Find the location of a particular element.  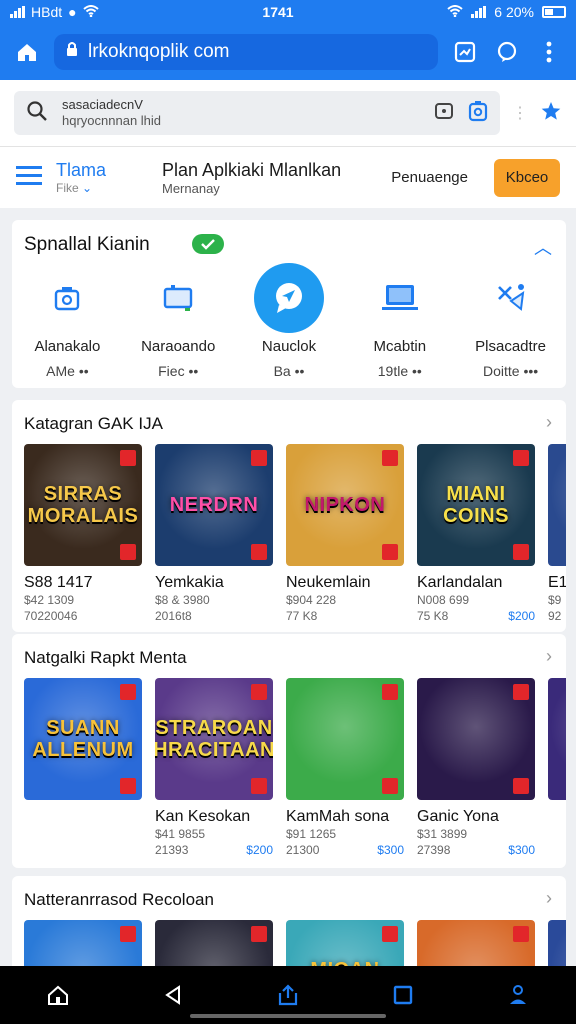

hamburger-icon is located at coordinates (29, 177).